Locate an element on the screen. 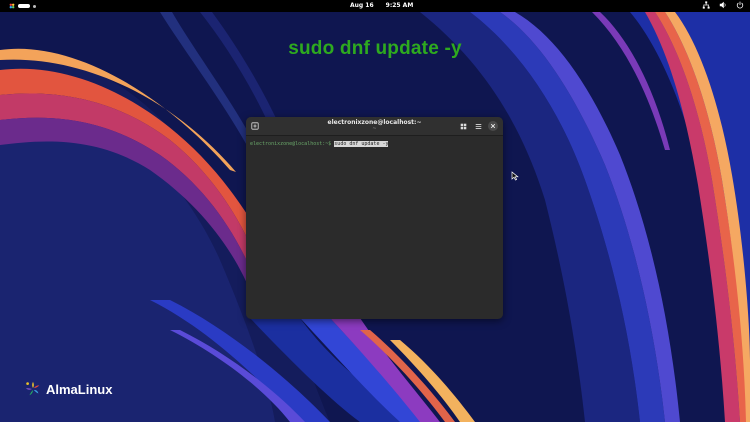 This screenshot has height=422, width=750. activities-button is located at coordinates (22, 6).